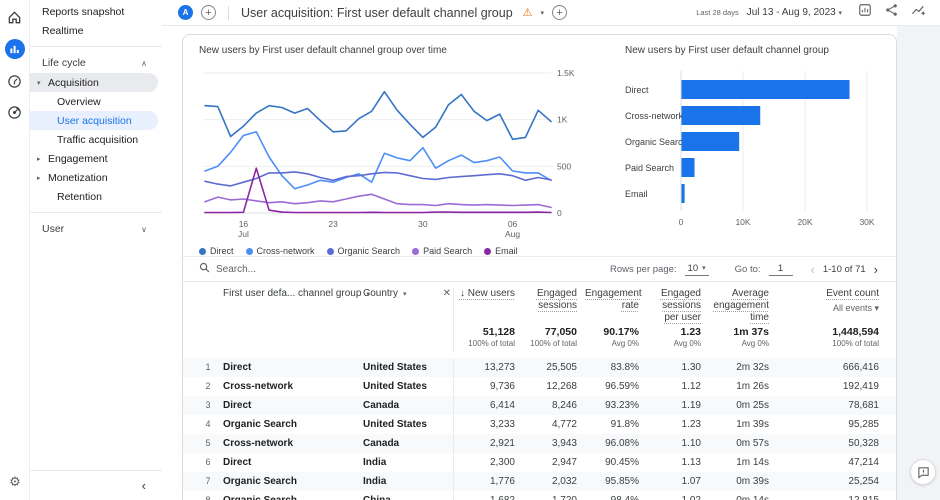 The image size is (940, 500). Describe the element at coordinates (528, 12) in the screenshot. I see `data-quality-warning-icon: ⚠` at that location.